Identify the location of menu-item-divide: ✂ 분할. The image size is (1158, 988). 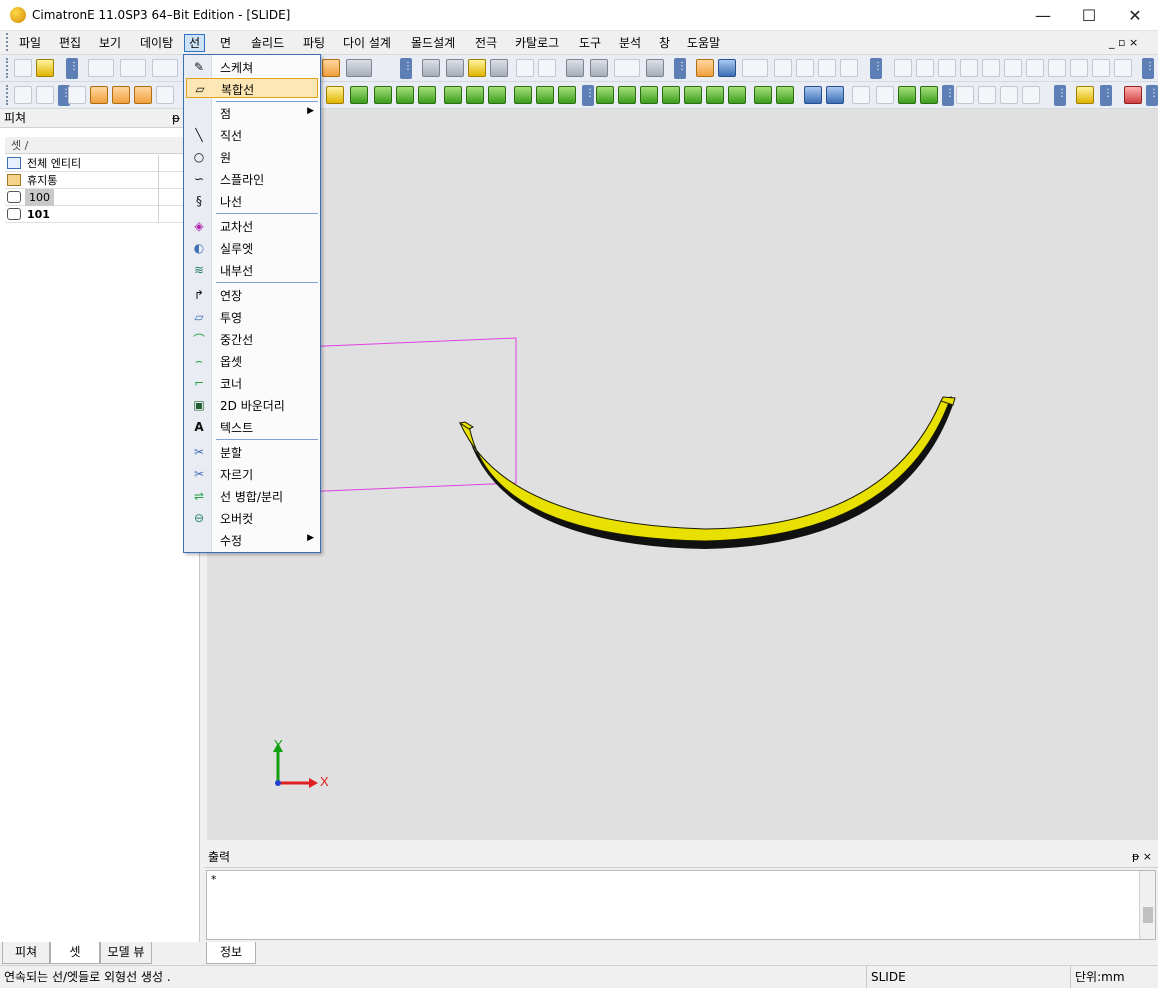
(252, 452).